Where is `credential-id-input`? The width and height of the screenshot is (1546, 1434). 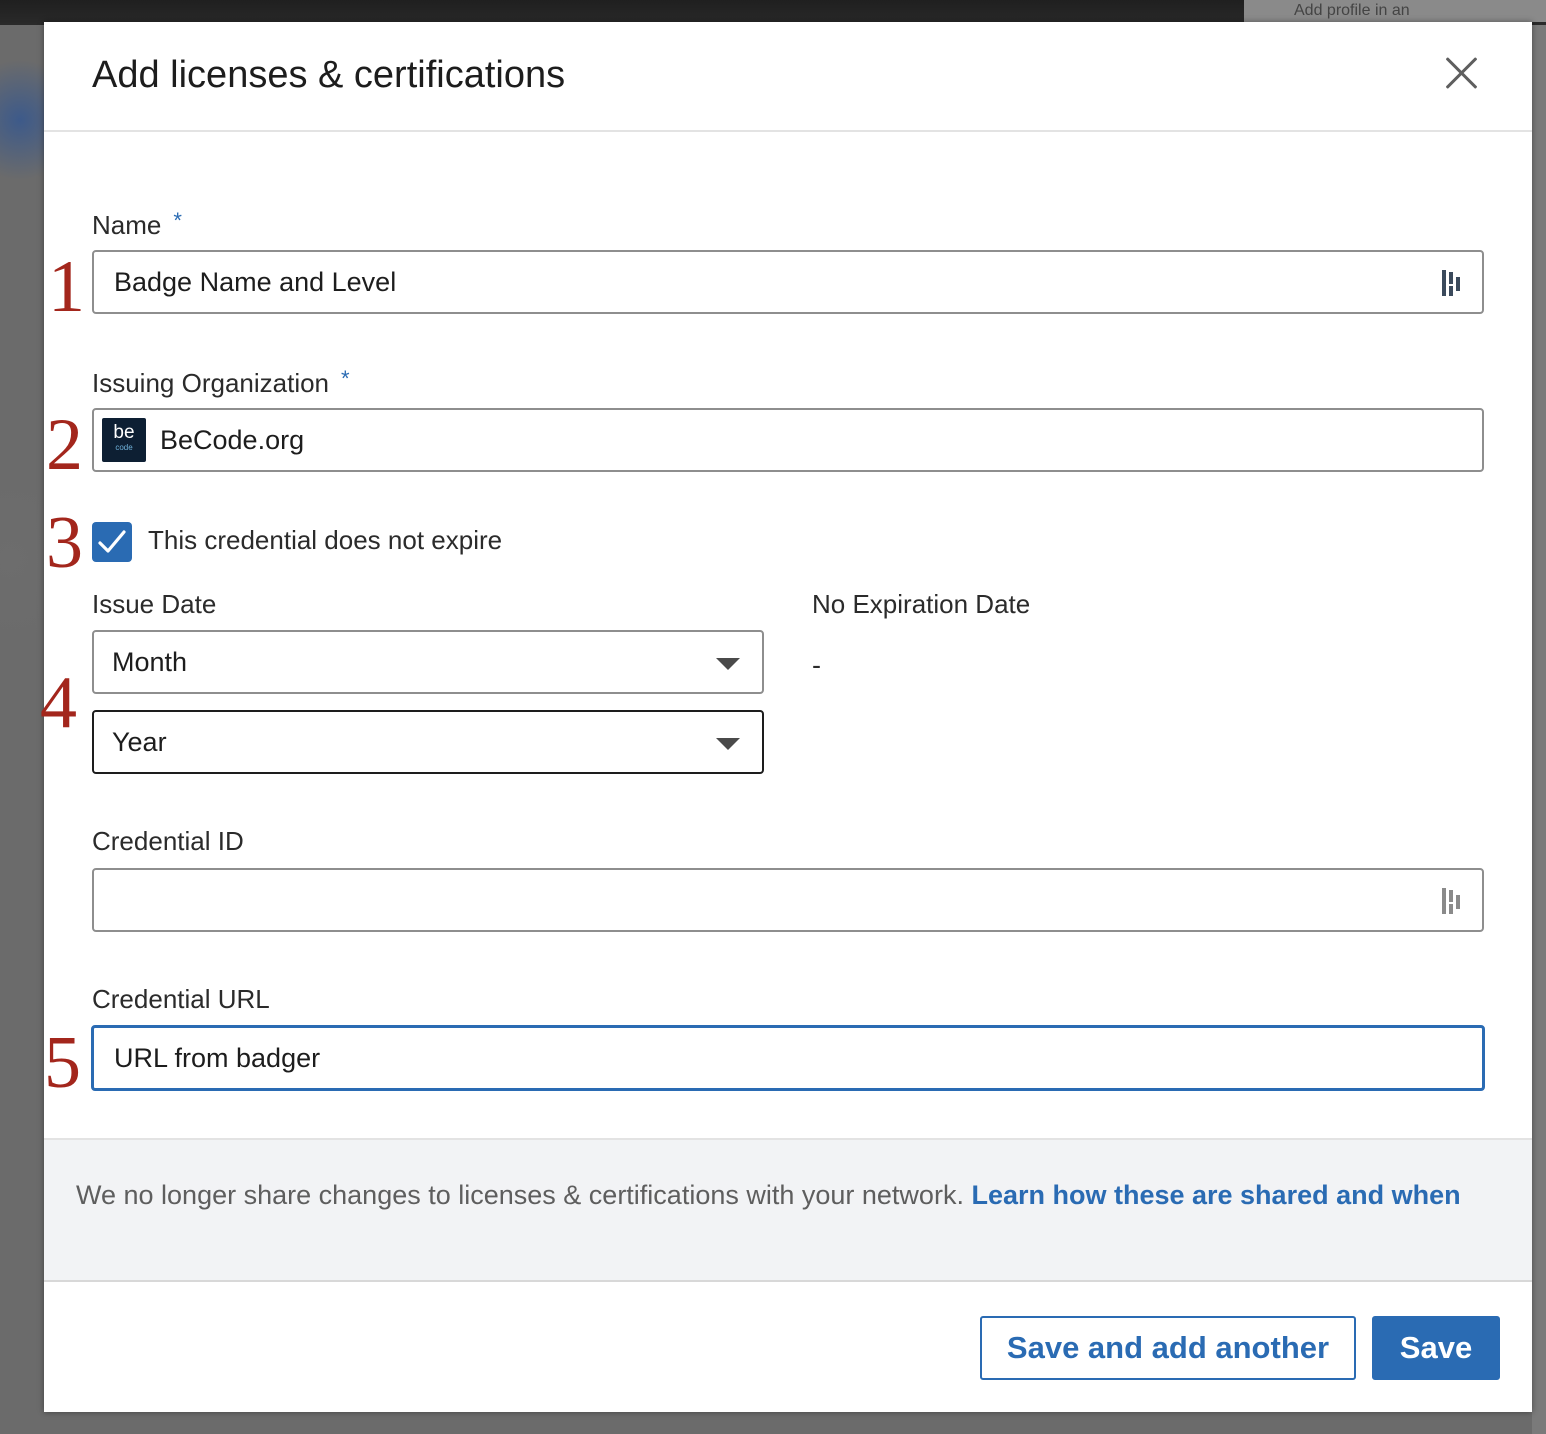 credential-id-input is located at coordinates (788, 900).